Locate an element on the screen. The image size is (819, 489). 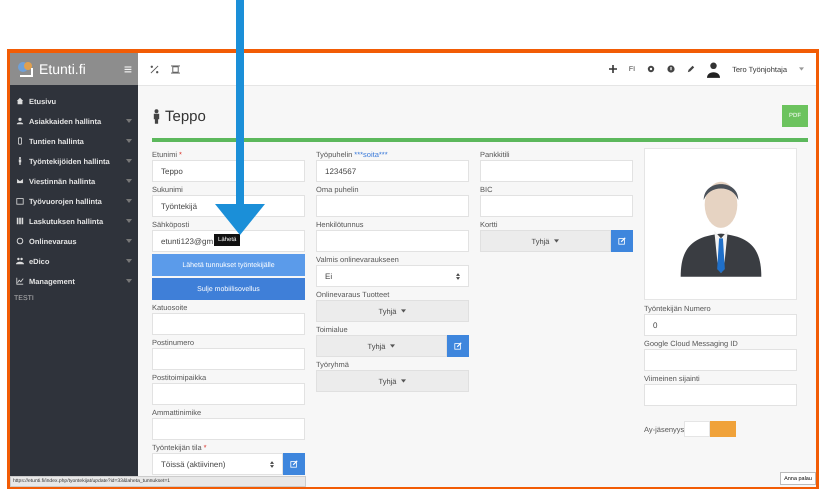
users-icon is located at coordinates (20, 261).